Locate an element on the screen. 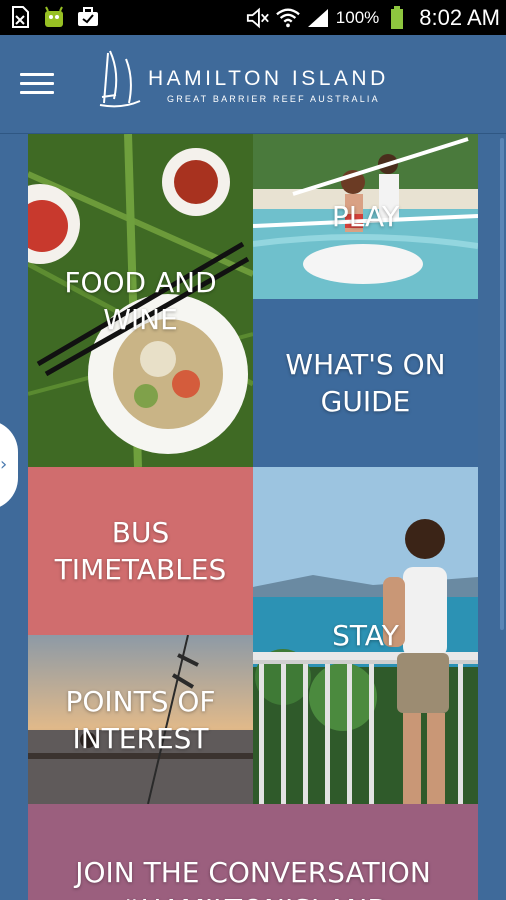  wifi-icon is located at coordinates (287, 18).